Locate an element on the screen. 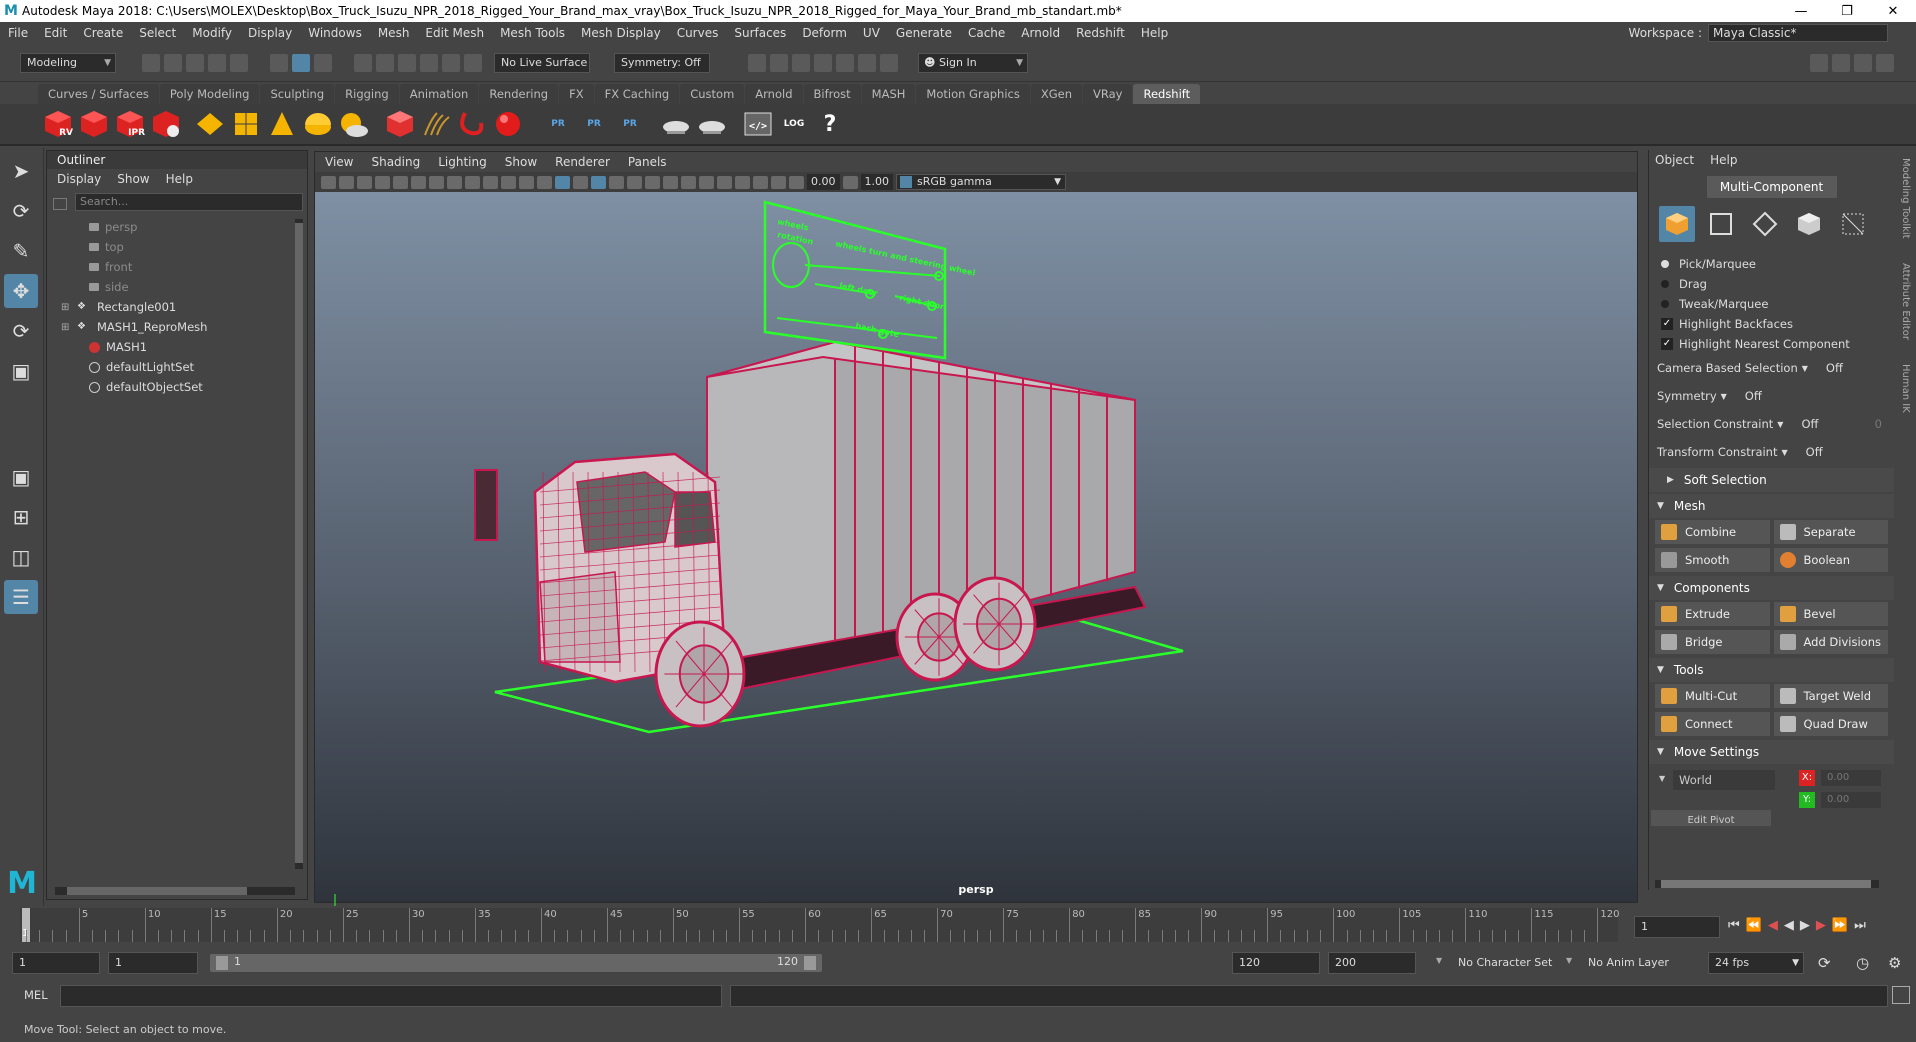 This screenshot has height=1042, width=1916. command-input is located at coordinates (391, 996).